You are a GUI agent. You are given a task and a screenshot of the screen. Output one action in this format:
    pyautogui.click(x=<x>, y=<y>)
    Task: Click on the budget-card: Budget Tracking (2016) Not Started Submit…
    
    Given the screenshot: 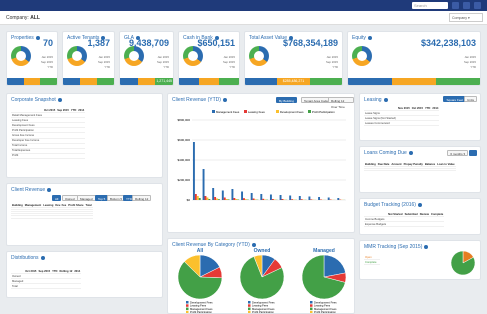 What is the action you would take?
    pyautogui.click(x=420, y=216)
    